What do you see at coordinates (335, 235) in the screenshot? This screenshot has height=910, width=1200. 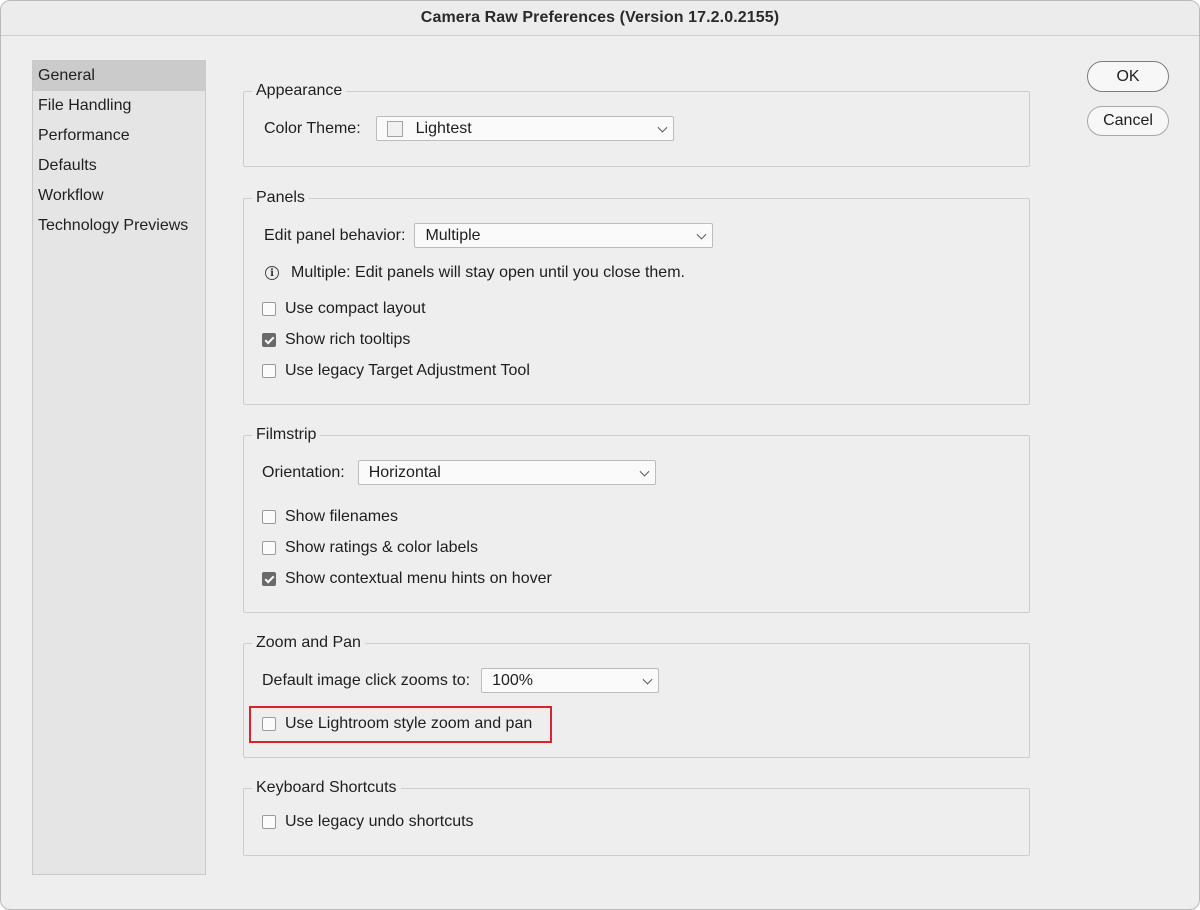 I see `edit-panel-behavior-label: Edit panel behavior:` at bounding box center [335, 235].